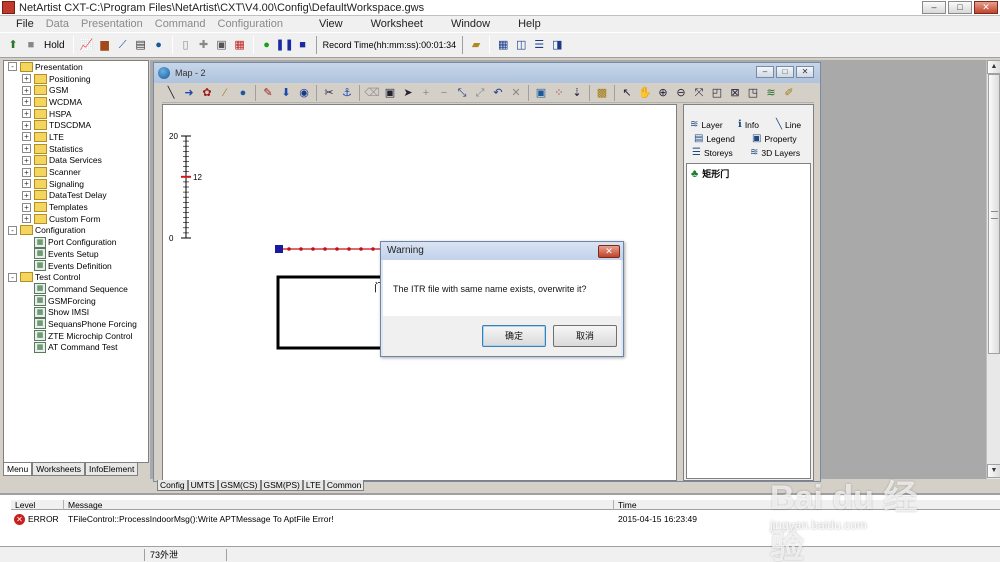 This screenshot has height=562, width=1000. Describe the element at coordinates (339, 505) in the screenshot. I see `log-header-message: Message` at that location.